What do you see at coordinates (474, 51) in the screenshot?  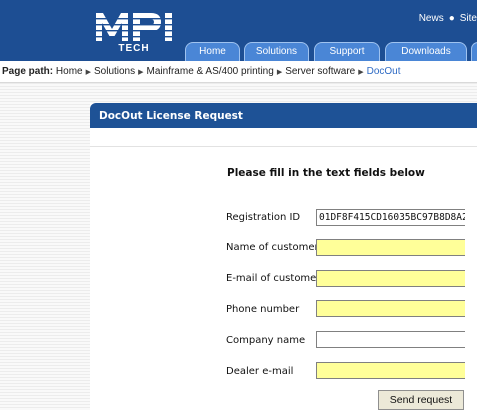 I see `tab-overflow` at bounding box center [474, 51].